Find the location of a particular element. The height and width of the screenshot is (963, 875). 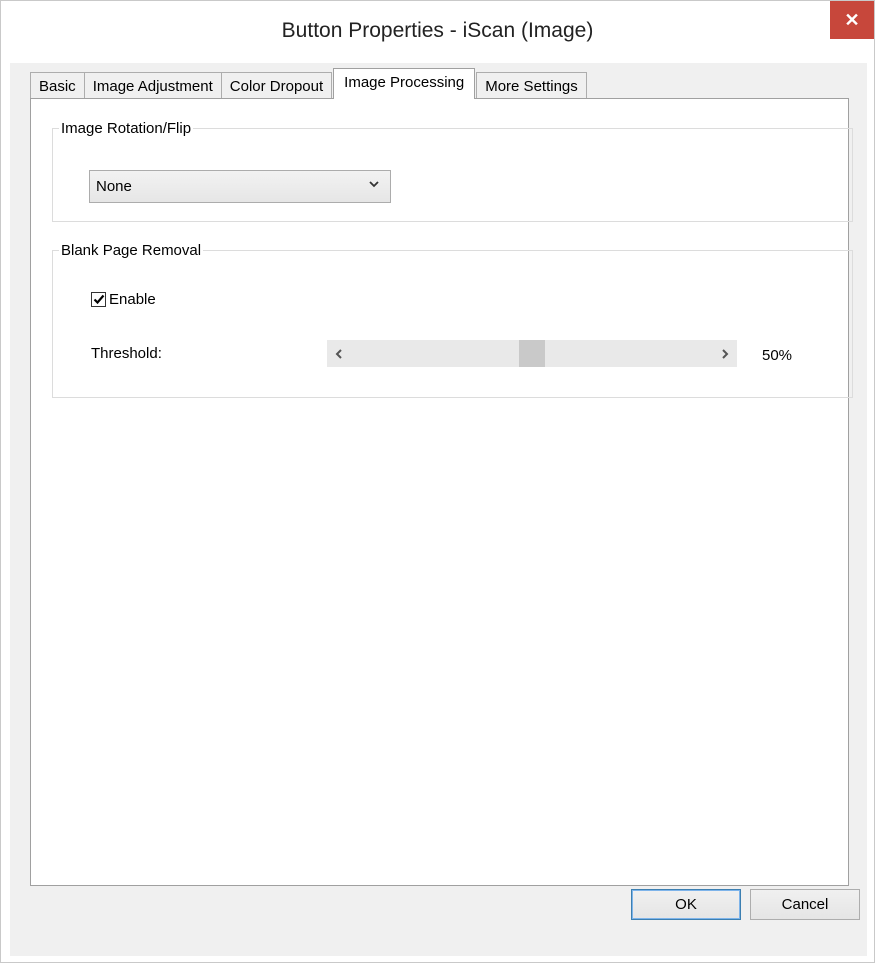

threshold-label: Threshold: is located at coordinates (126, 353).